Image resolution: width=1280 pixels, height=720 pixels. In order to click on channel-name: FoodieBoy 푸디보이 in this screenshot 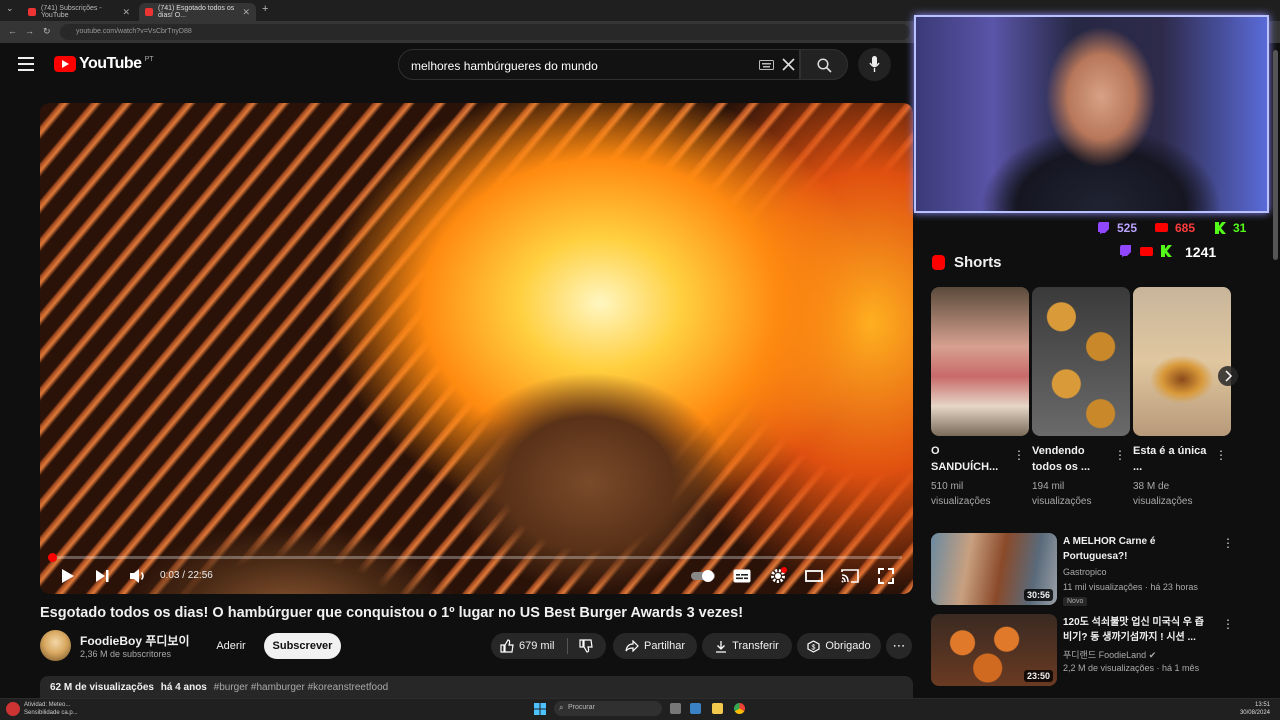, I will do `click(135, 640)`.